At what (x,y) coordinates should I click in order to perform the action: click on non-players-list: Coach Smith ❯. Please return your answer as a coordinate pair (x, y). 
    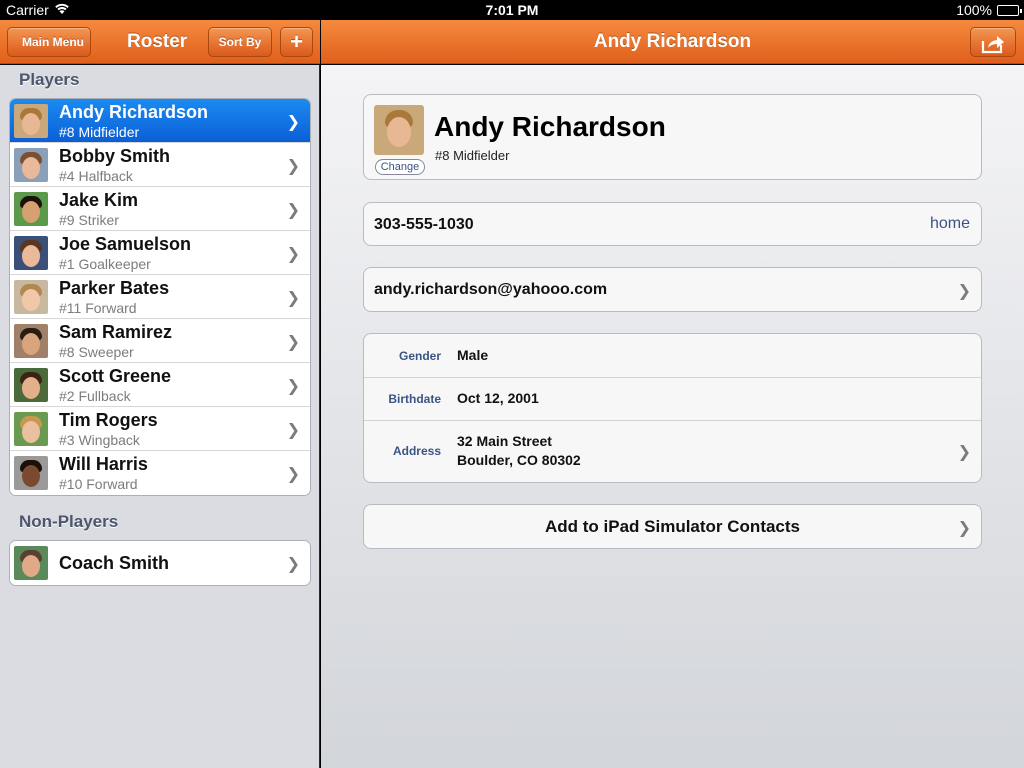
    Looking at the image, I should click on (160, 563).